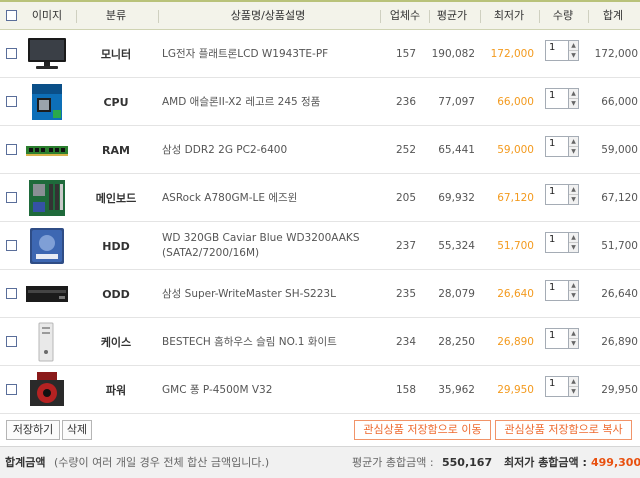  What do you see at coordinates (116, 150) in the screenshot?
I see `row-category: RAM` at bounding box center [116, 150].